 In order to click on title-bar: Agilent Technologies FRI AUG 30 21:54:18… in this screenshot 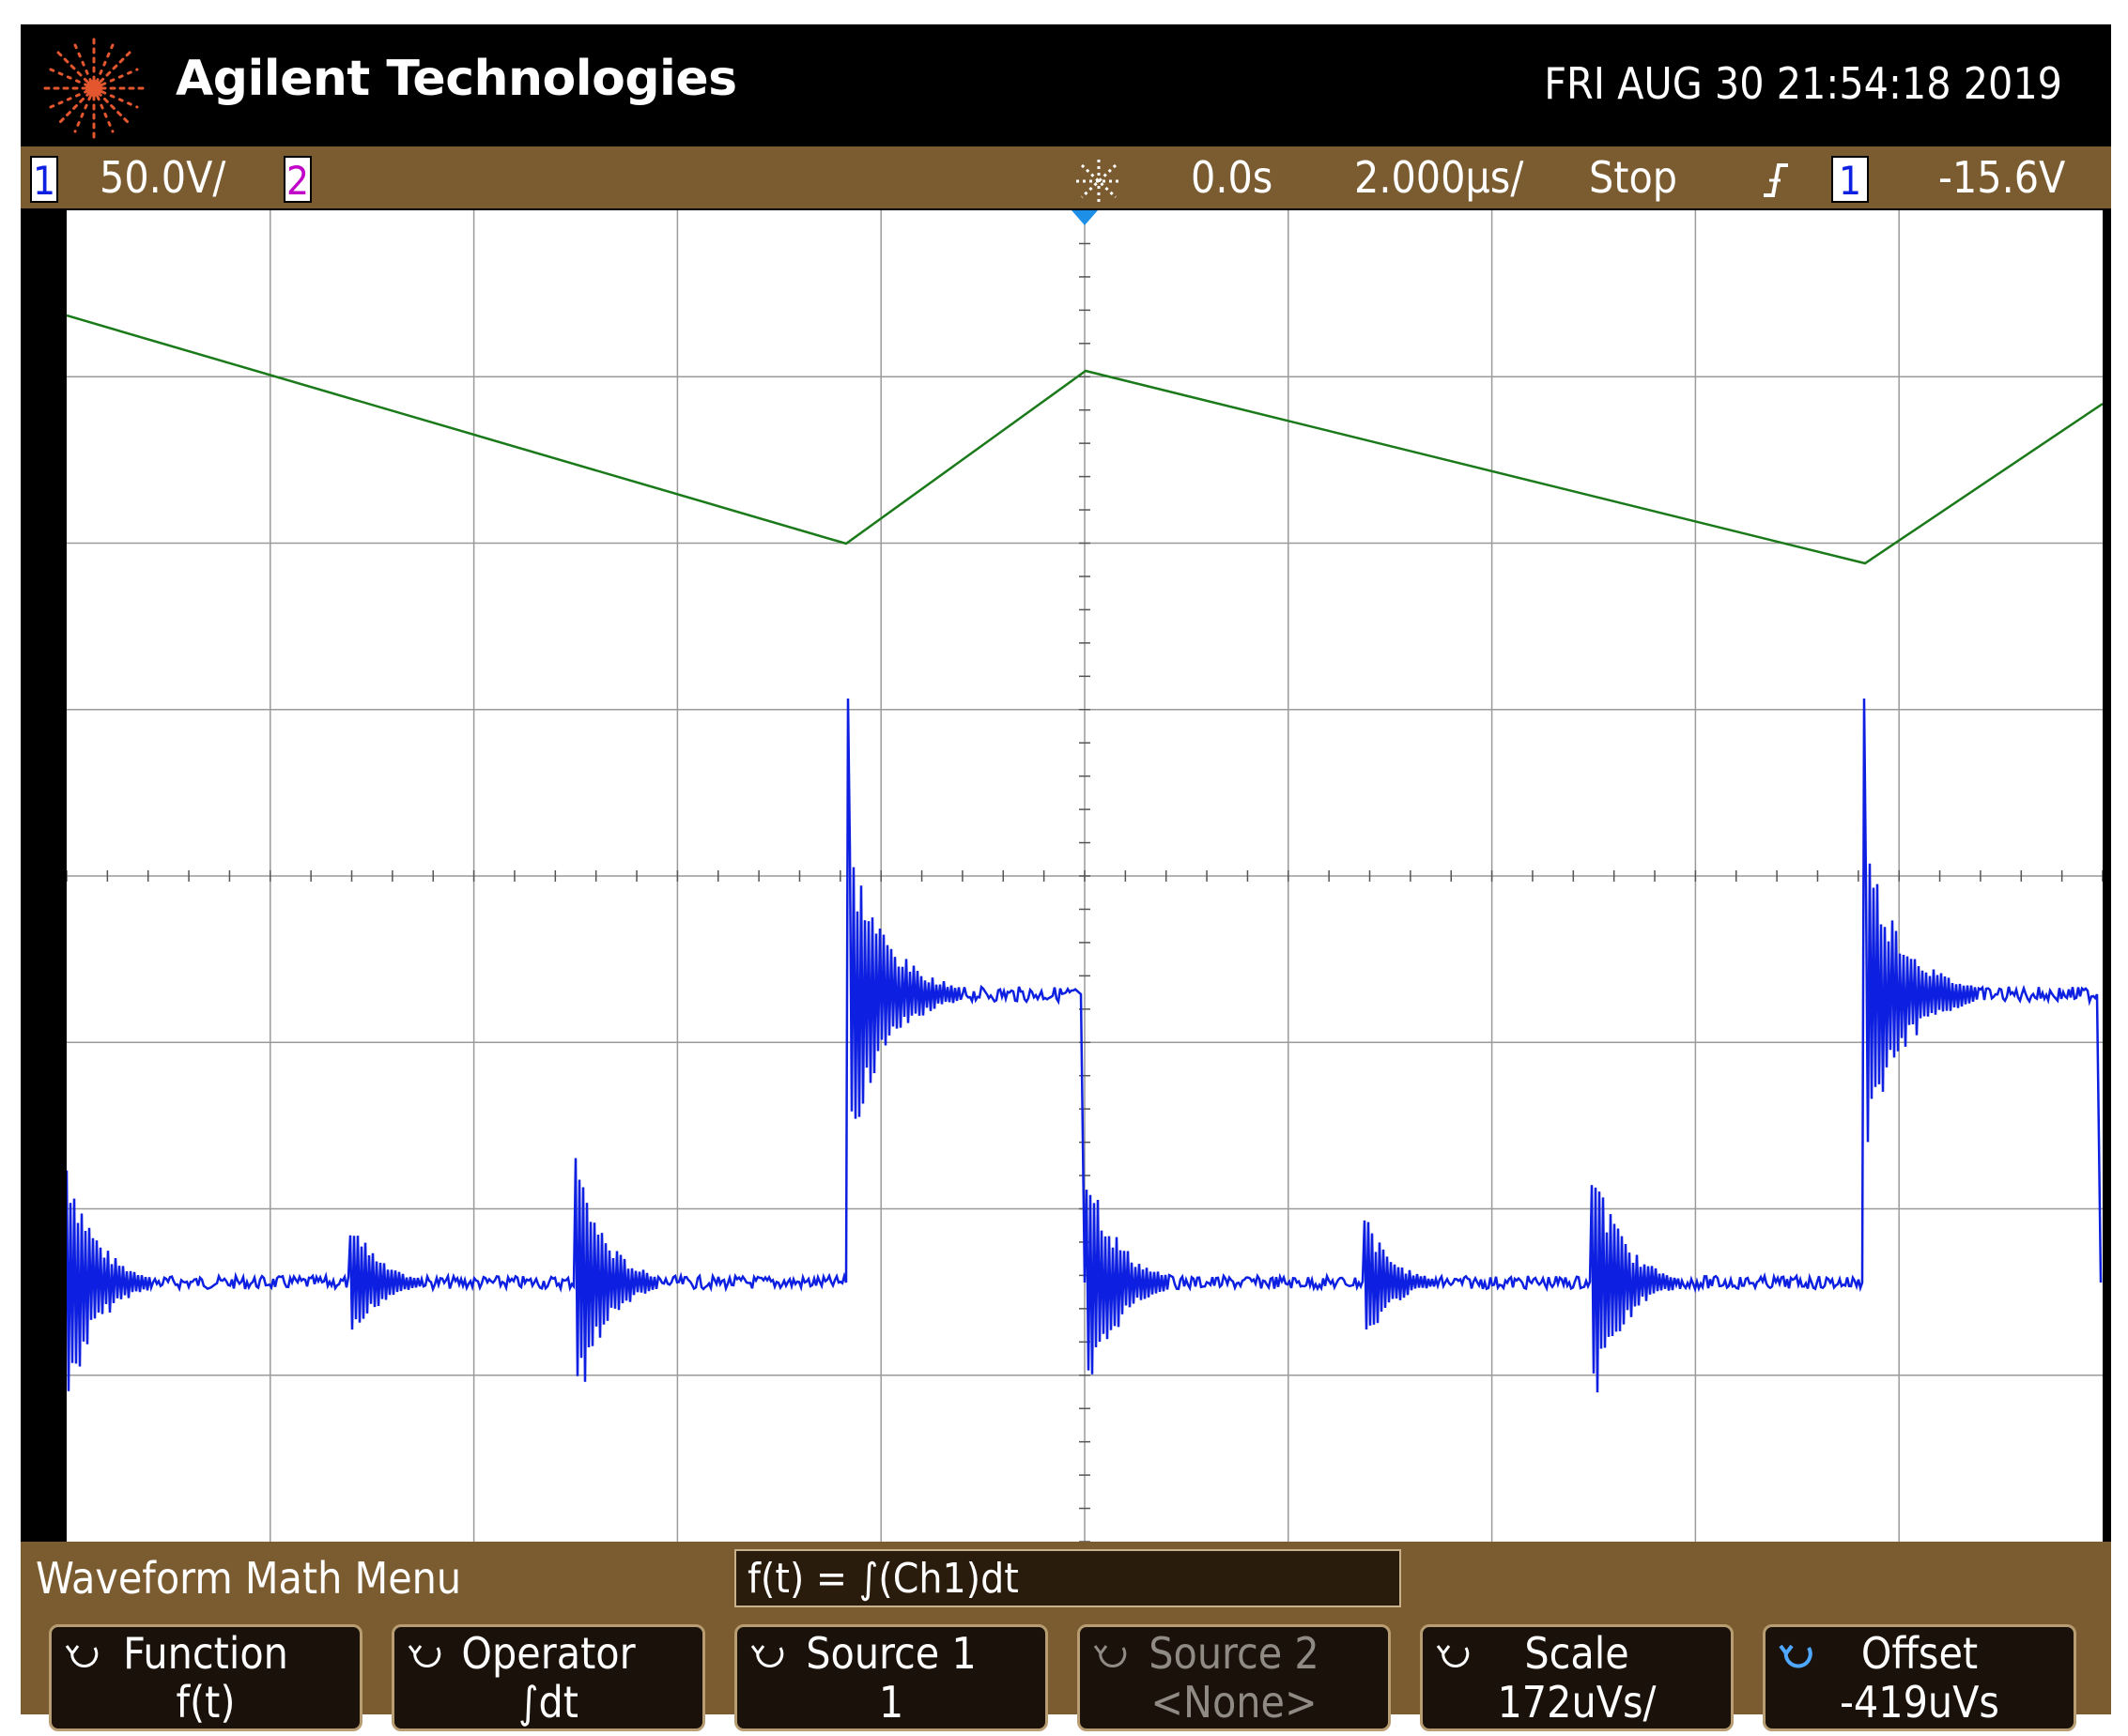, I will do `click(1066, 85)`.